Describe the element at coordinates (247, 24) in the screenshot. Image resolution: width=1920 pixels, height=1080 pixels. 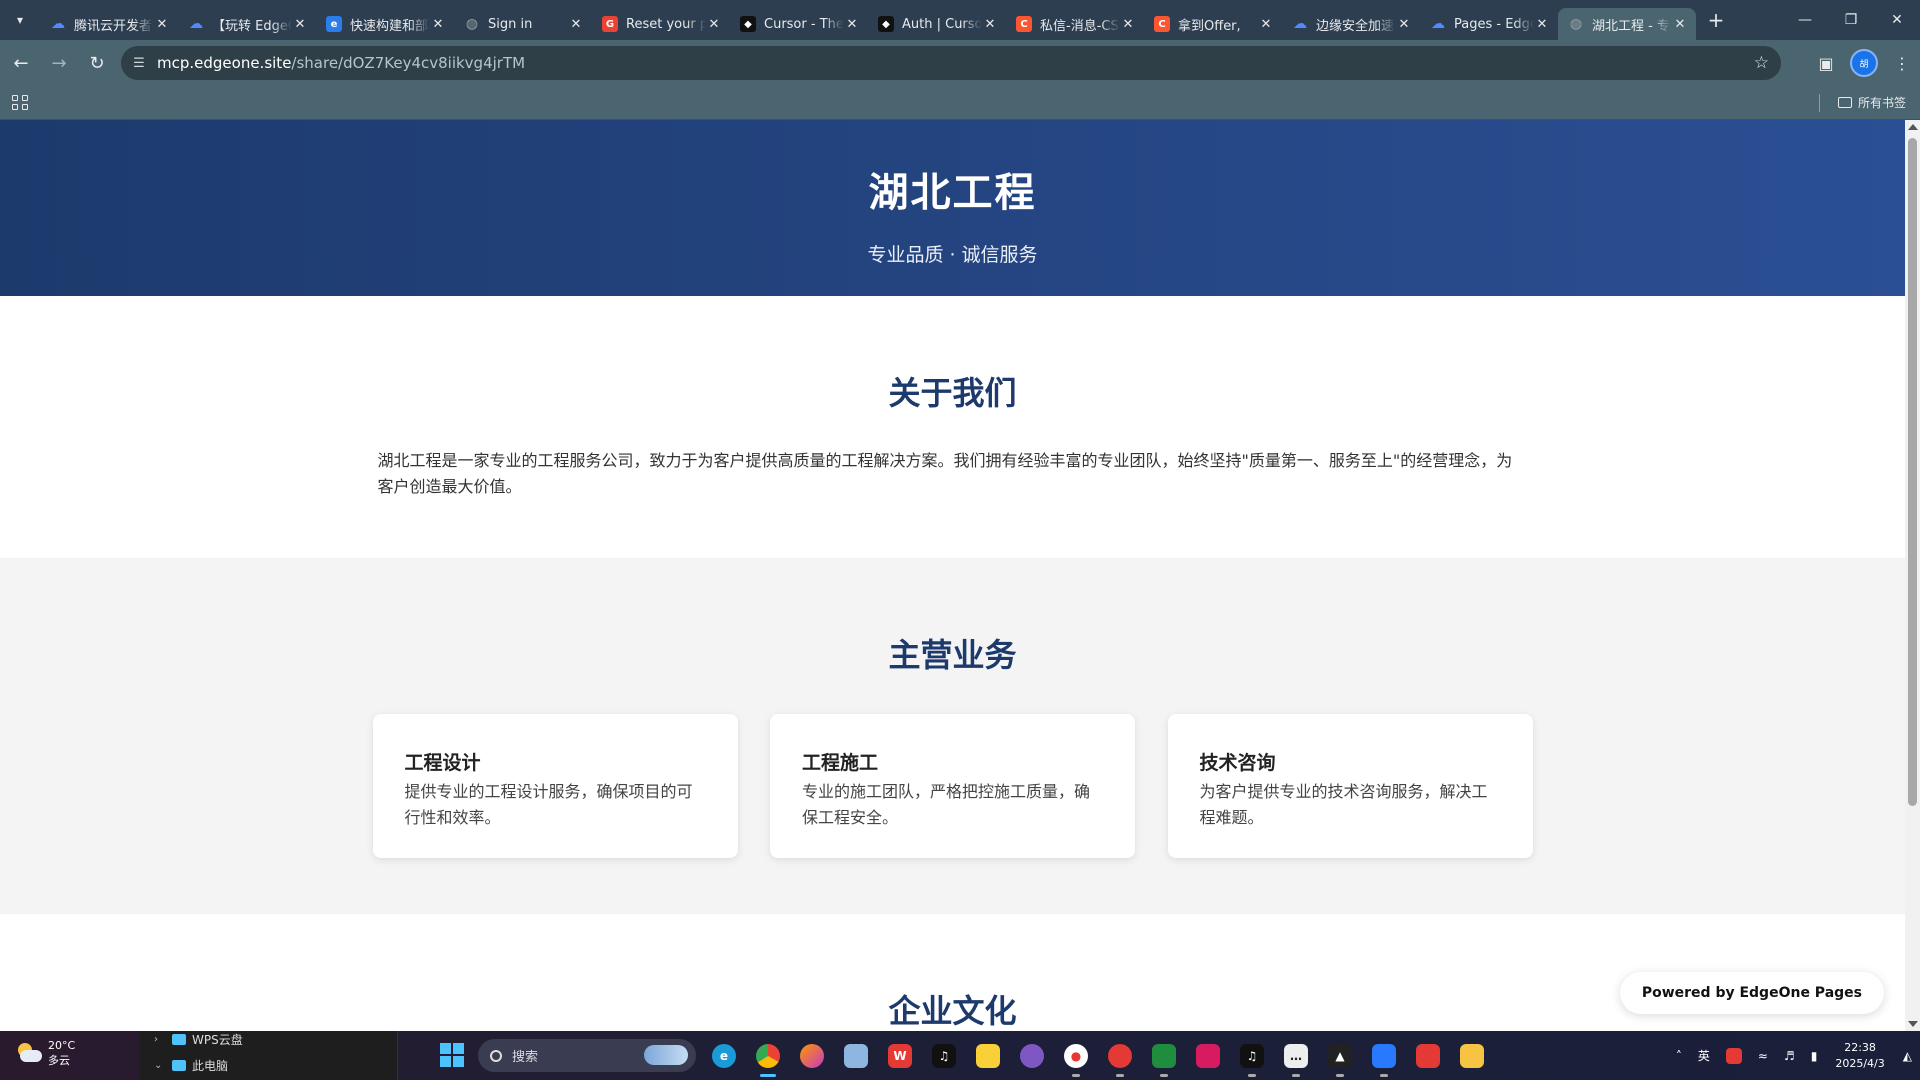
I see `browser-tab: ☁ 【玩转 EdgeOne】✕` at that location.